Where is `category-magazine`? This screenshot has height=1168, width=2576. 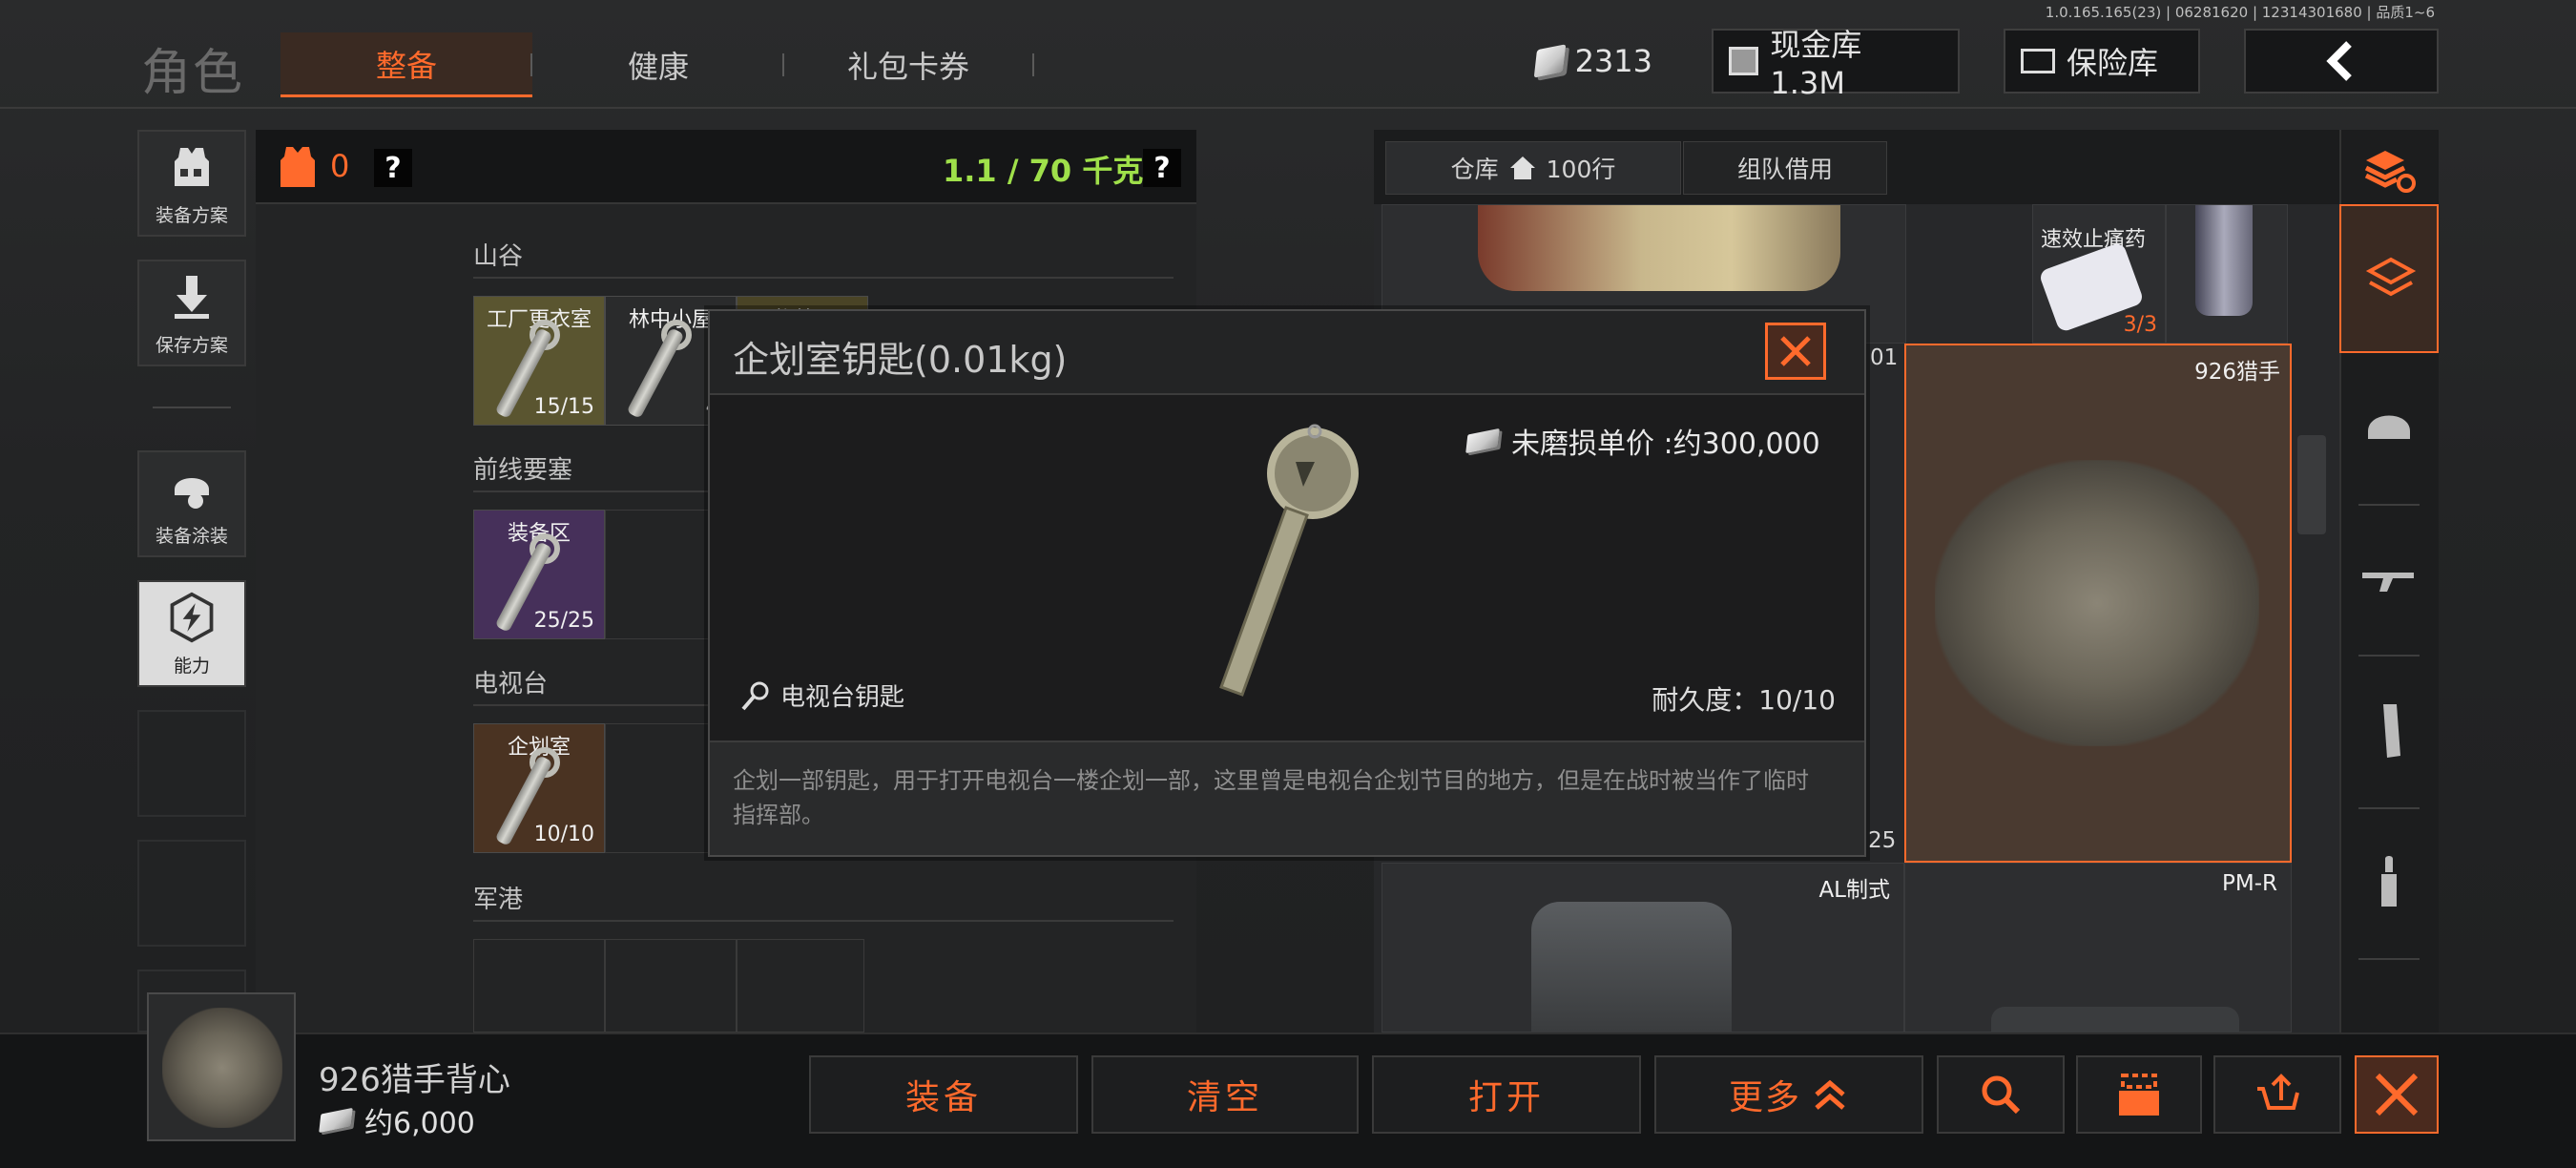 category-magazine is located at coordinates (2389, 731).